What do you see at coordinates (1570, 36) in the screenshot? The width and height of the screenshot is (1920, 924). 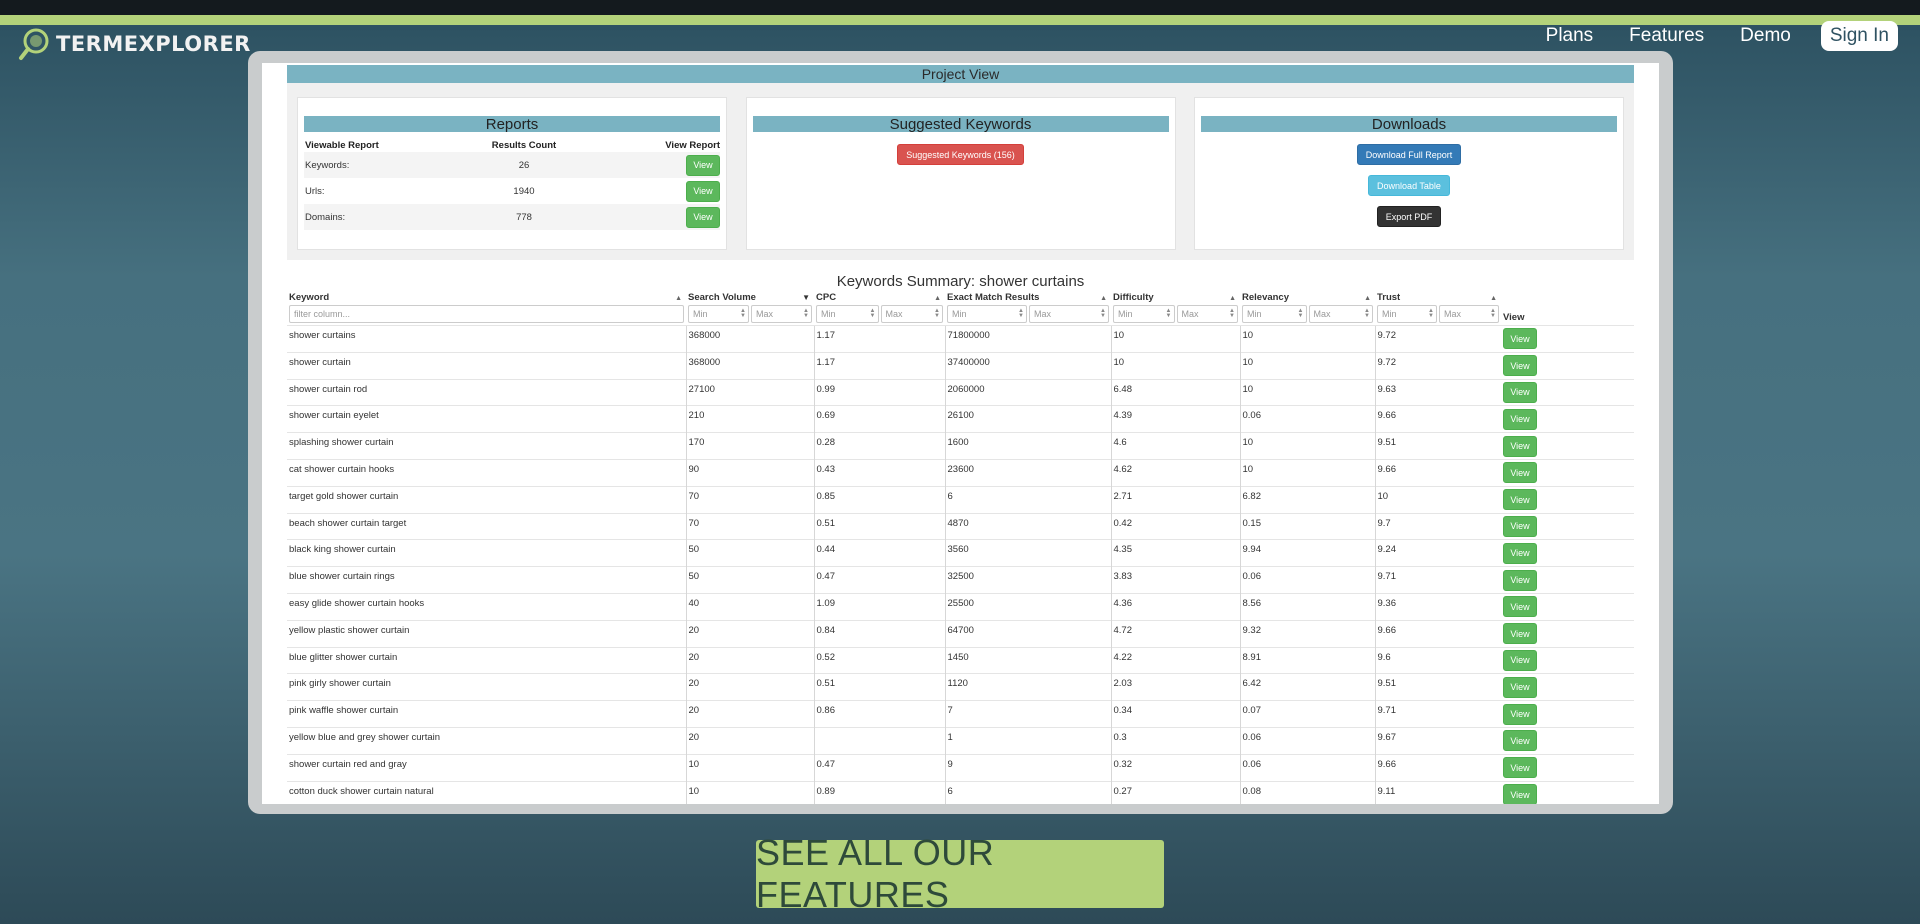 I see `nav-plans: Plans` at bounding box center [1570, 36].